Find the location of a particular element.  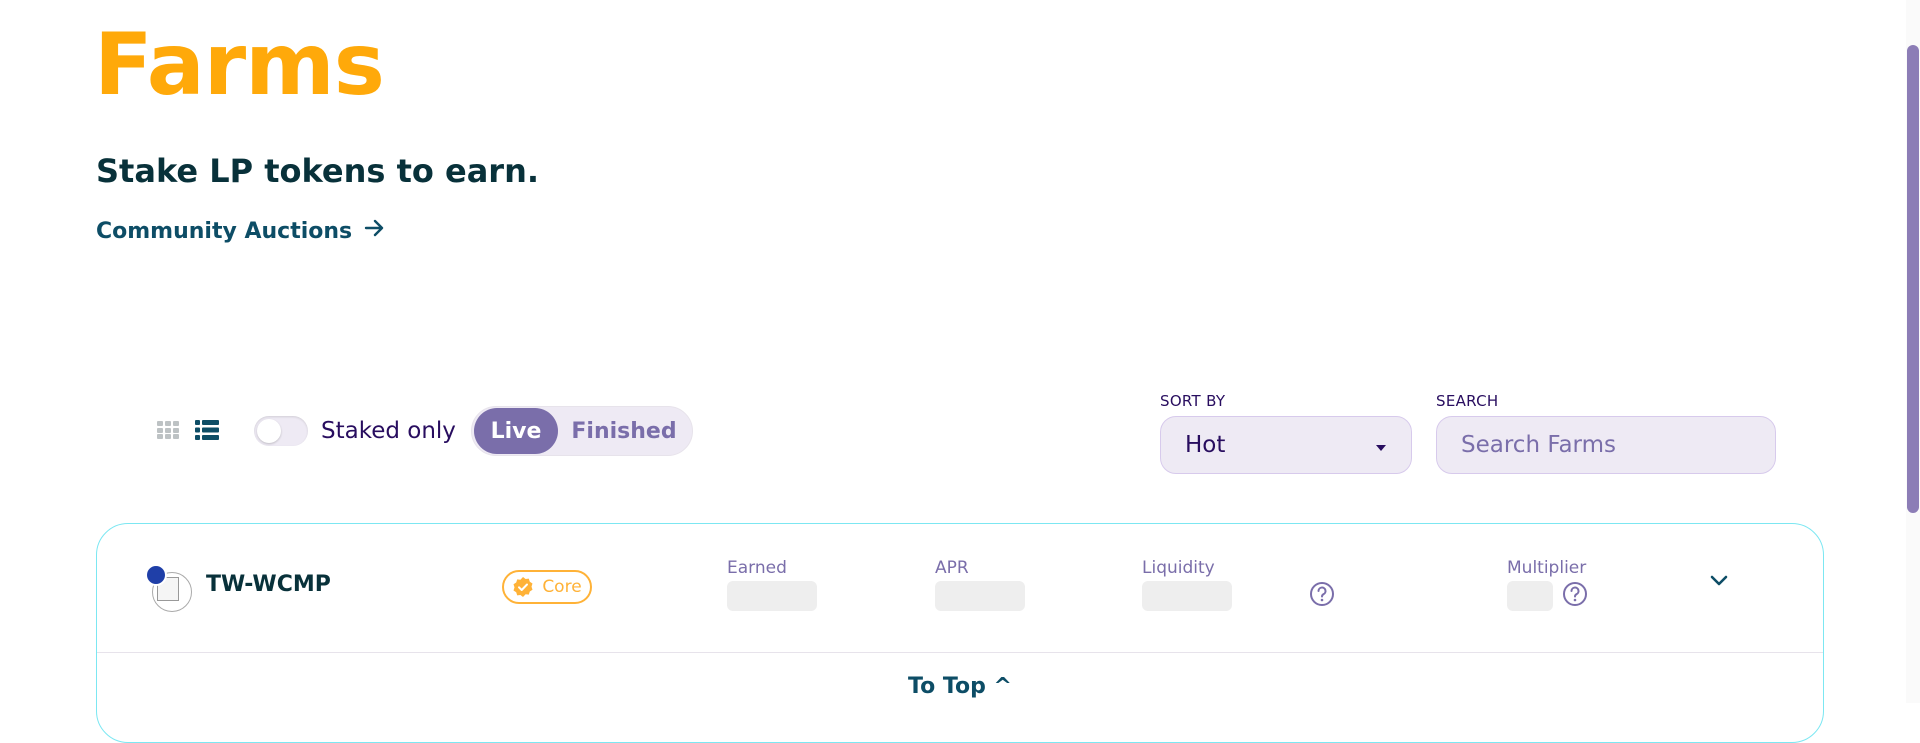

earned-label: Earned is located at coordinates (757, 568).